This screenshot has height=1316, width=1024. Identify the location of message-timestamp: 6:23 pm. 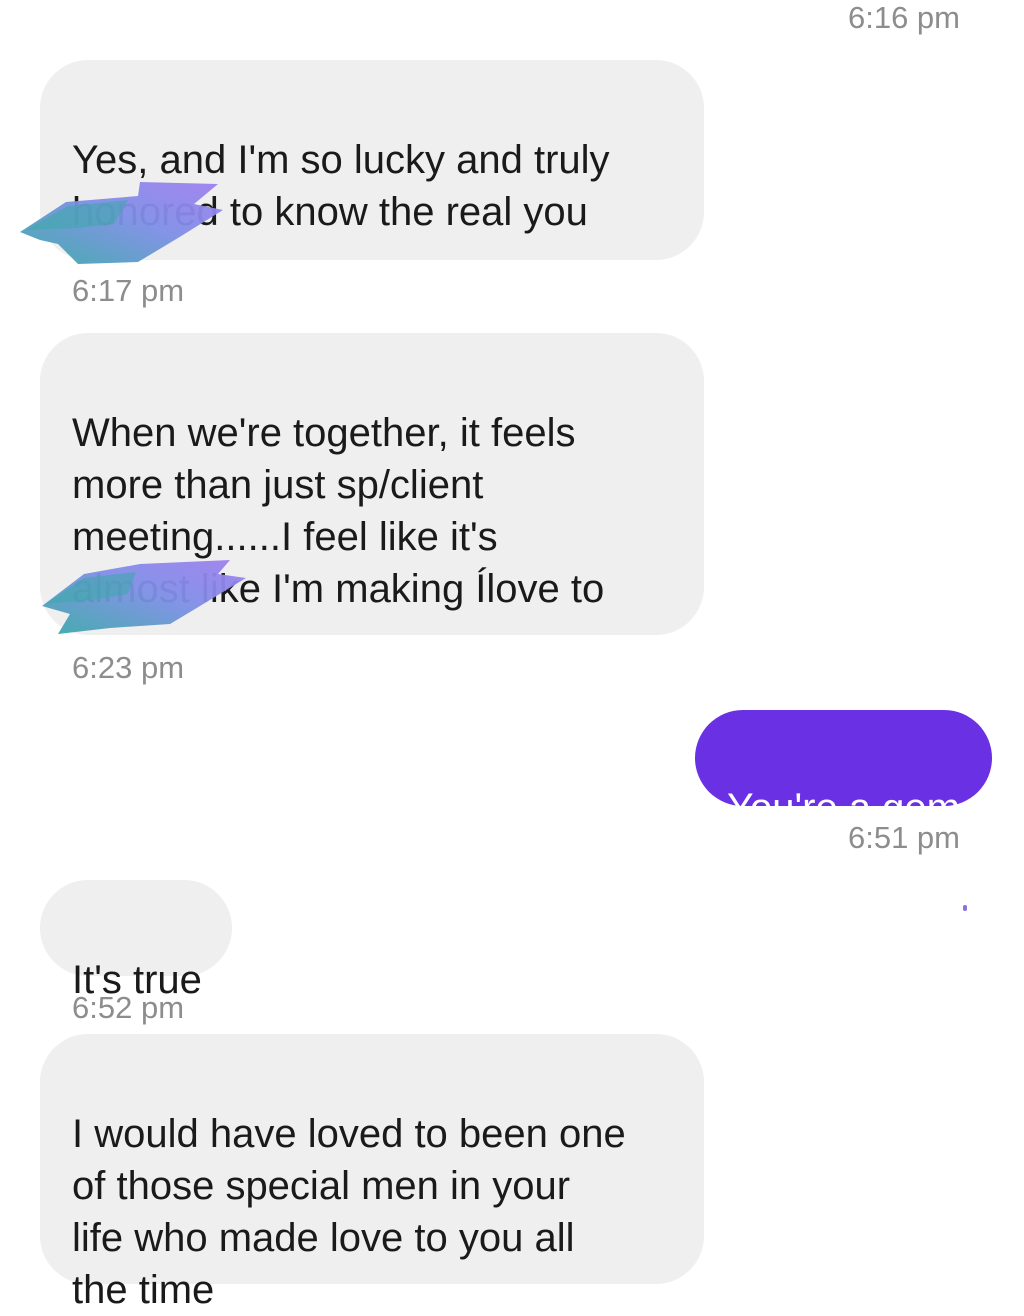
(128, 667).